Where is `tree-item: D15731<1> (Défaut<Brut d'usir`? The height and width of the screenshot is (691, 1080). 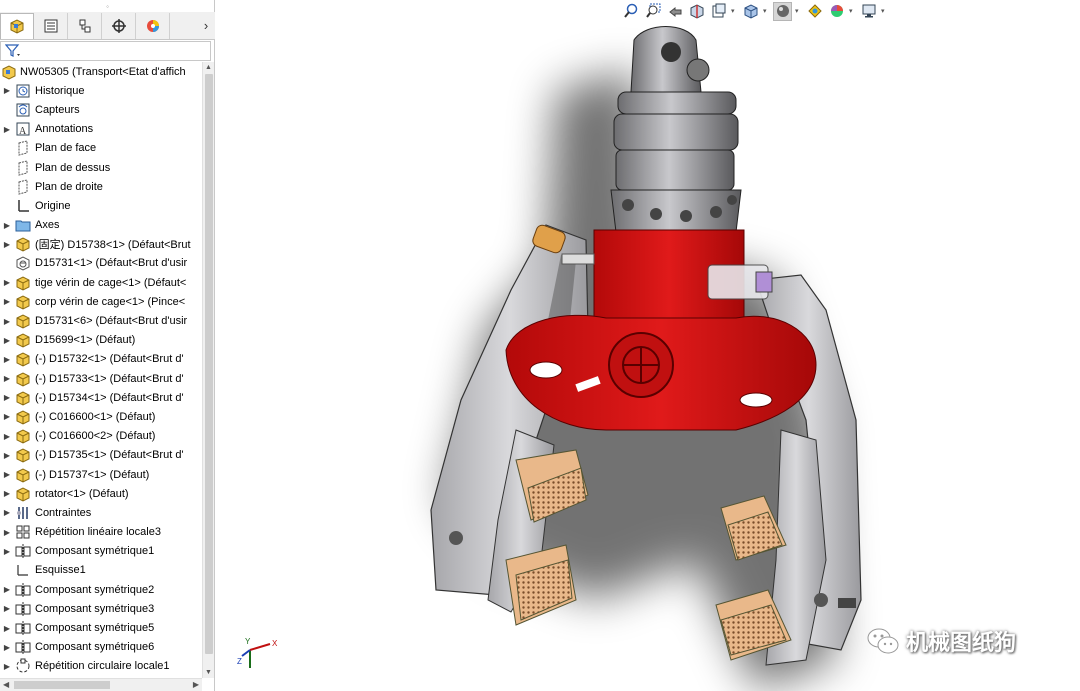 tree-item: D15731<1> (Défaut<Brut d'usir is located at coordinates (101, 263).